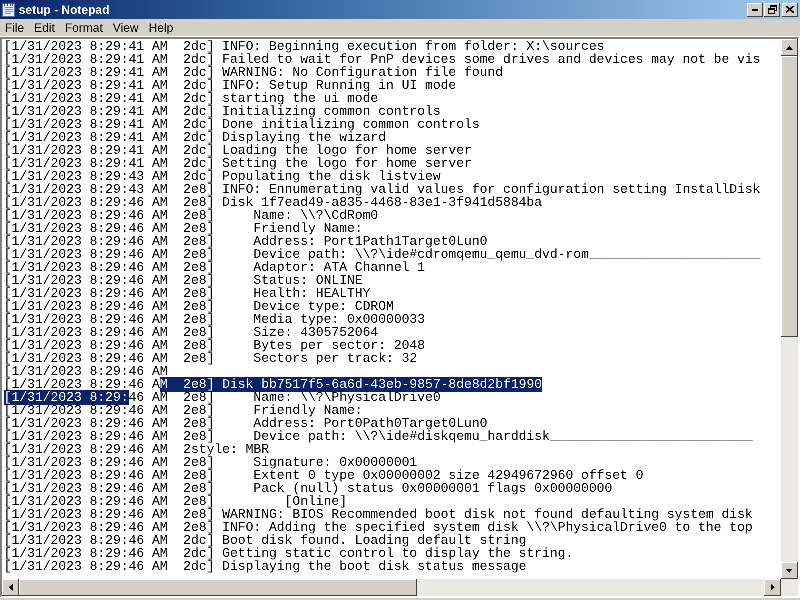 The width and height of the screenshot is (800, 600). What do you see at coordinates (379, 514) in the screenshot?
I see `log-line: [1/31/2023 8:29:46 AM 2e8] WARNING: BIOS Recommended boot disk not found defaulting system disk` at bounding box center [379, 514].